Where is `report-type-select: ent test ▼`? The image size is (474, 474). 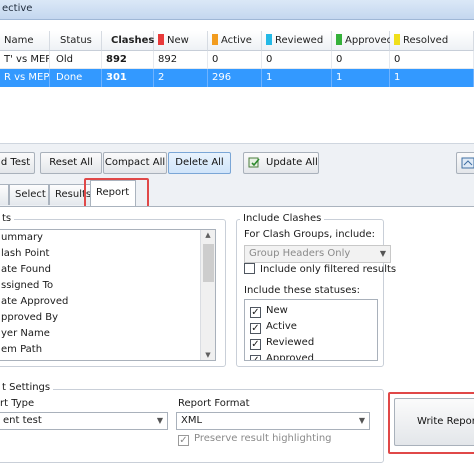 report-type-select: ent test ▼ is located at coordinates (84, 421).